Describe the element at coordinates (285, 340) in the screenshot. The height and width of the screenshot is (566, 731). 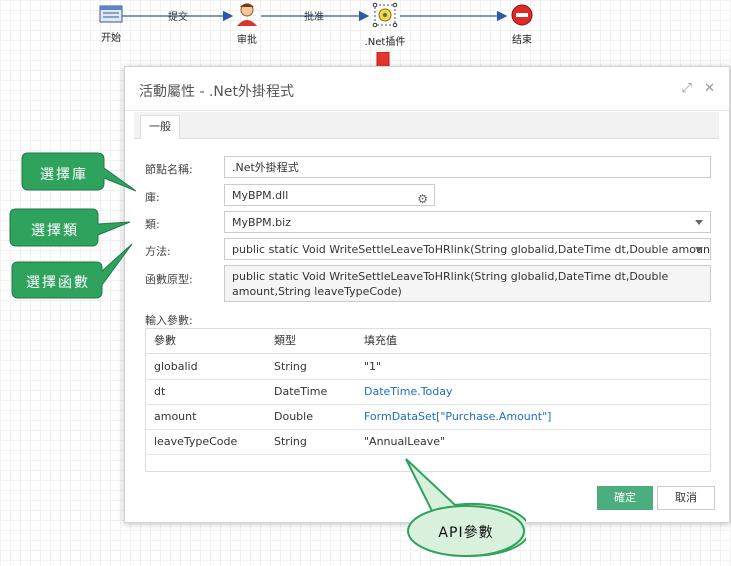
I see `col-type: 類型` at that location.